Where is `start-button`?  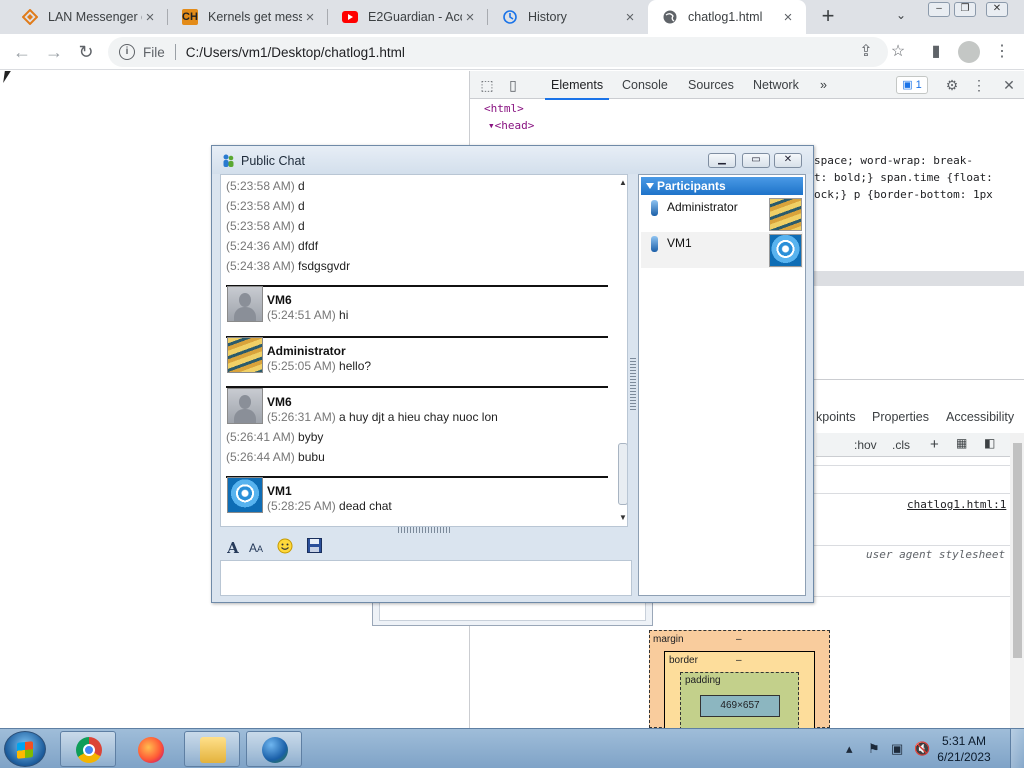 start-button is located at coordinates (25, 749).